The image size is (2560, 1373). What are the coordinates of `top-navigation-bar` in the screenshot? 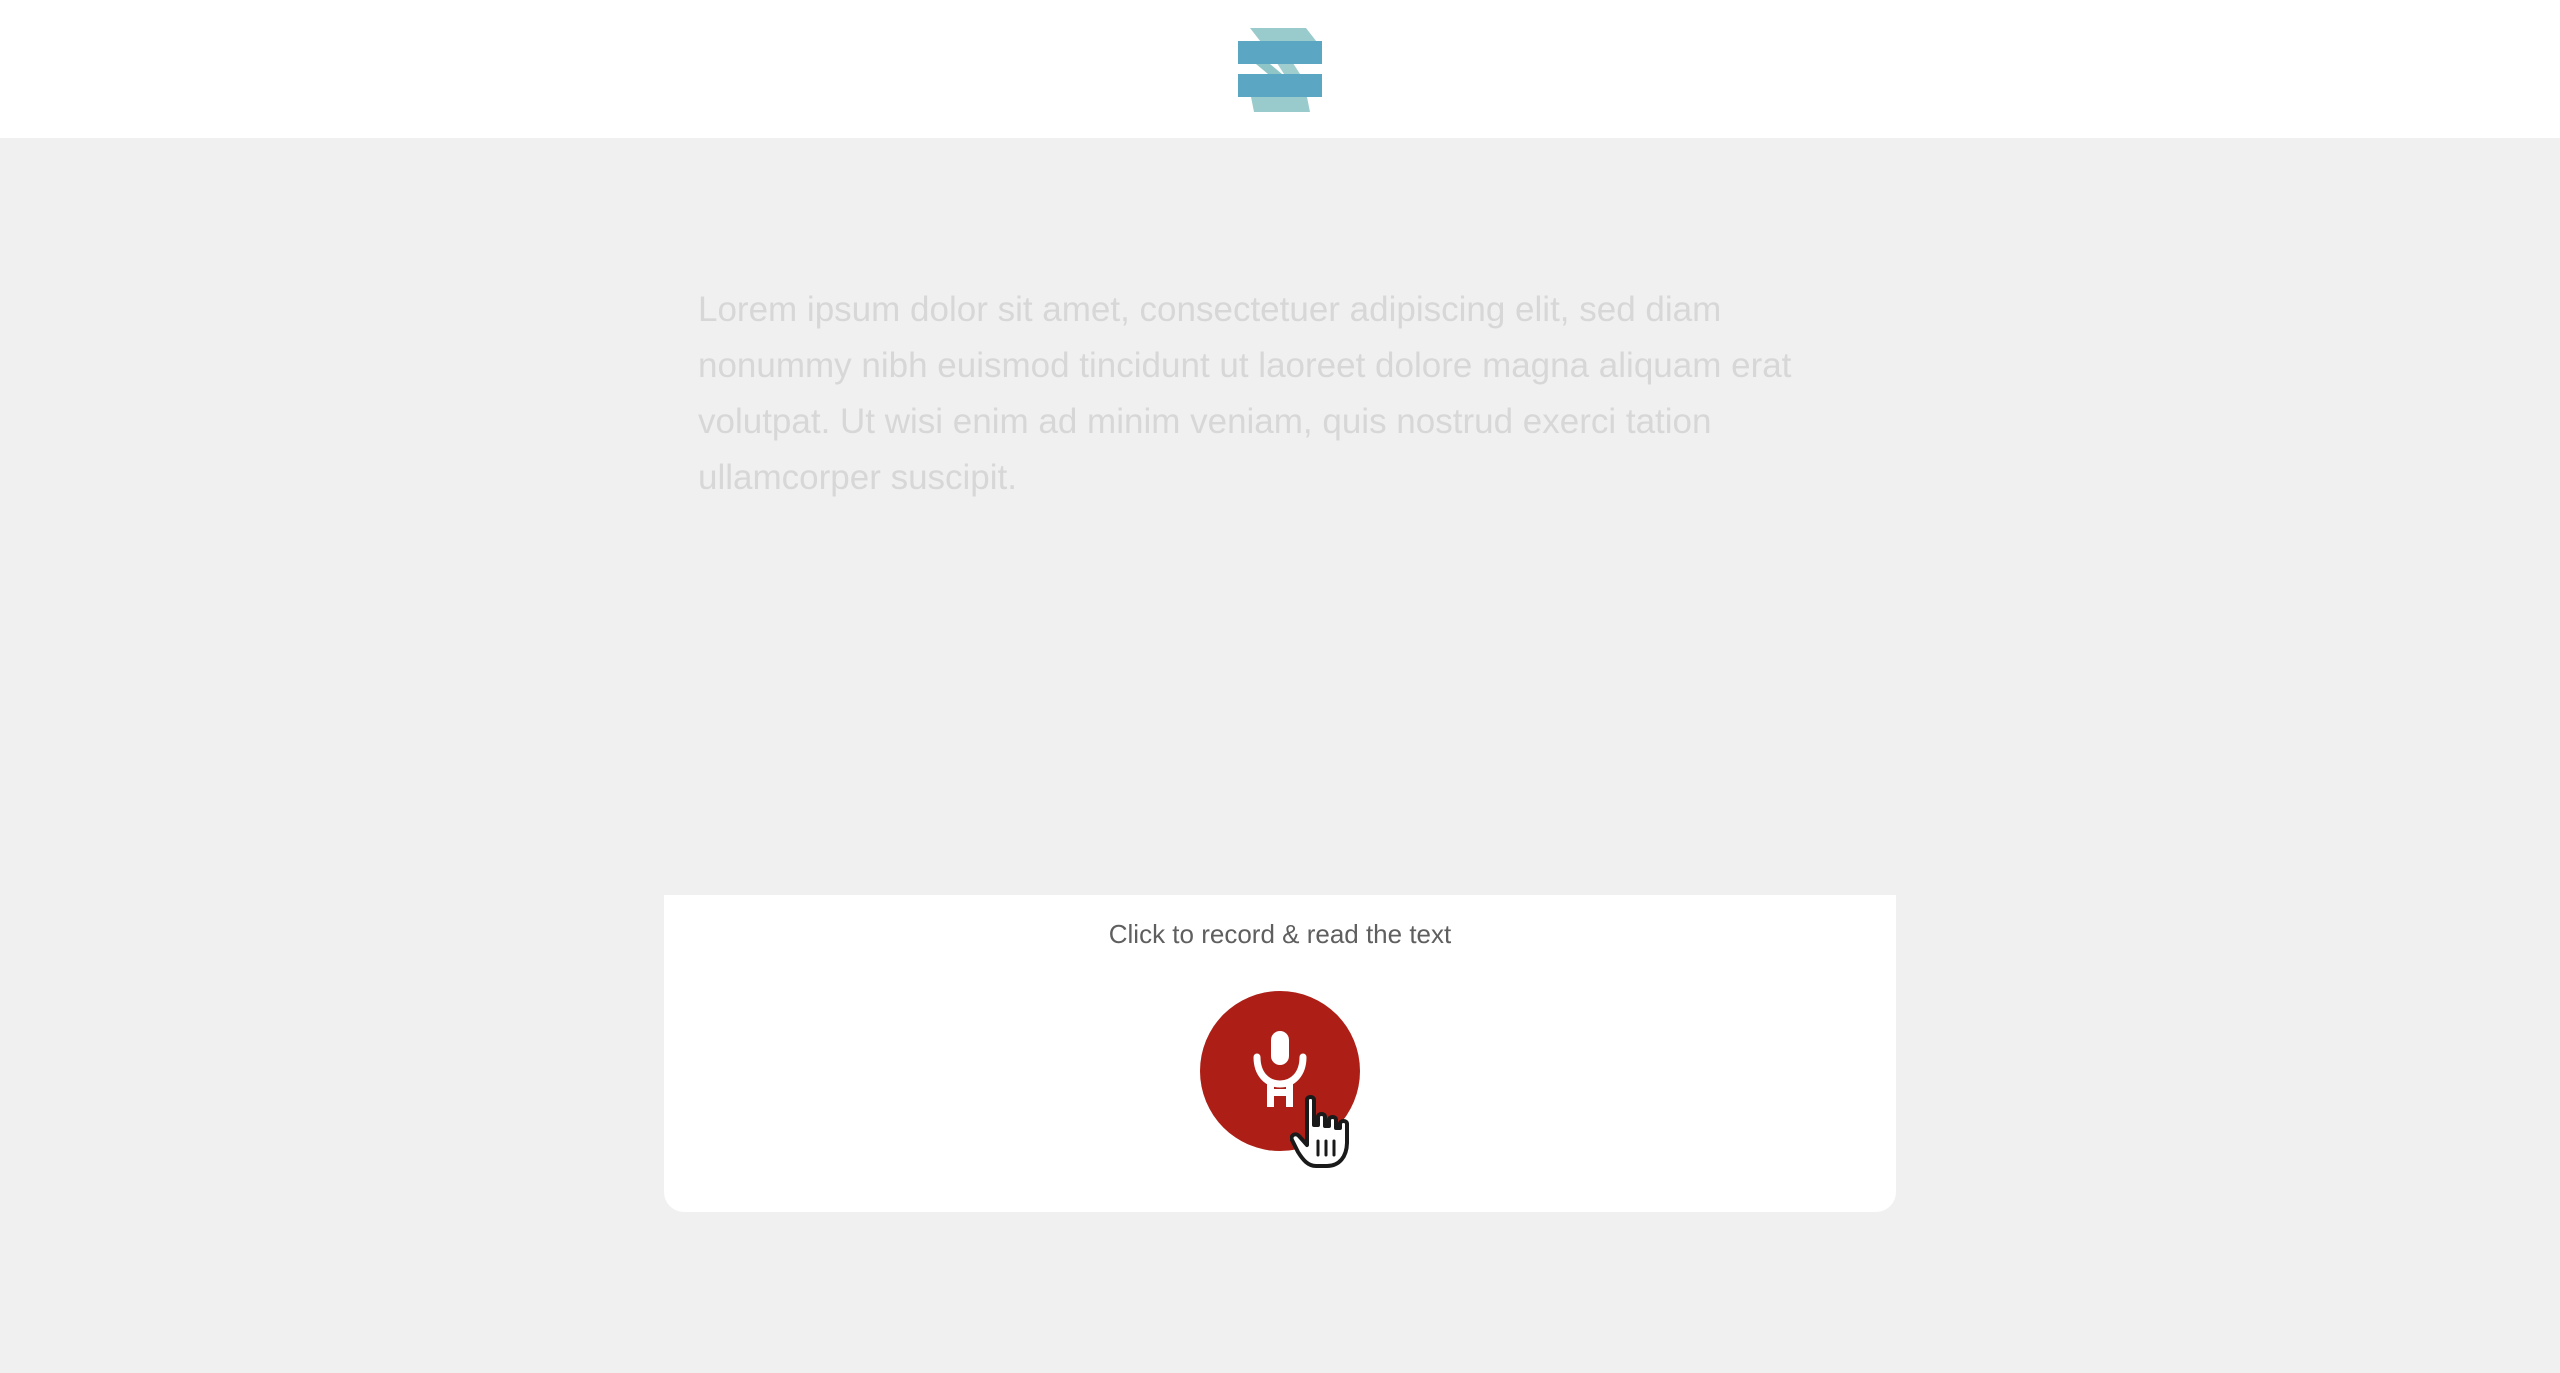 It's located at (1280, 69).